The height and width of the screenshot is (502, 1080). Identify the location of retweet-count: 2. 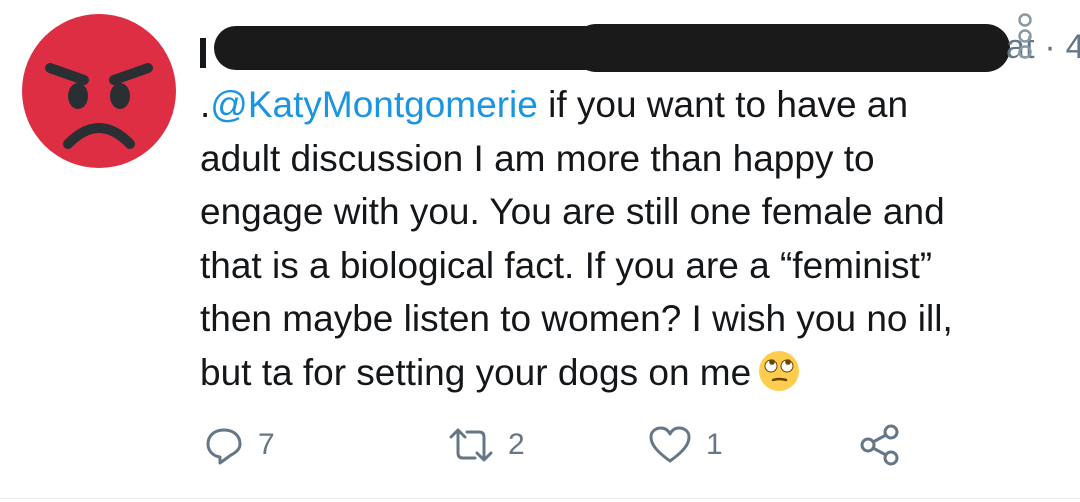
(516, 444).